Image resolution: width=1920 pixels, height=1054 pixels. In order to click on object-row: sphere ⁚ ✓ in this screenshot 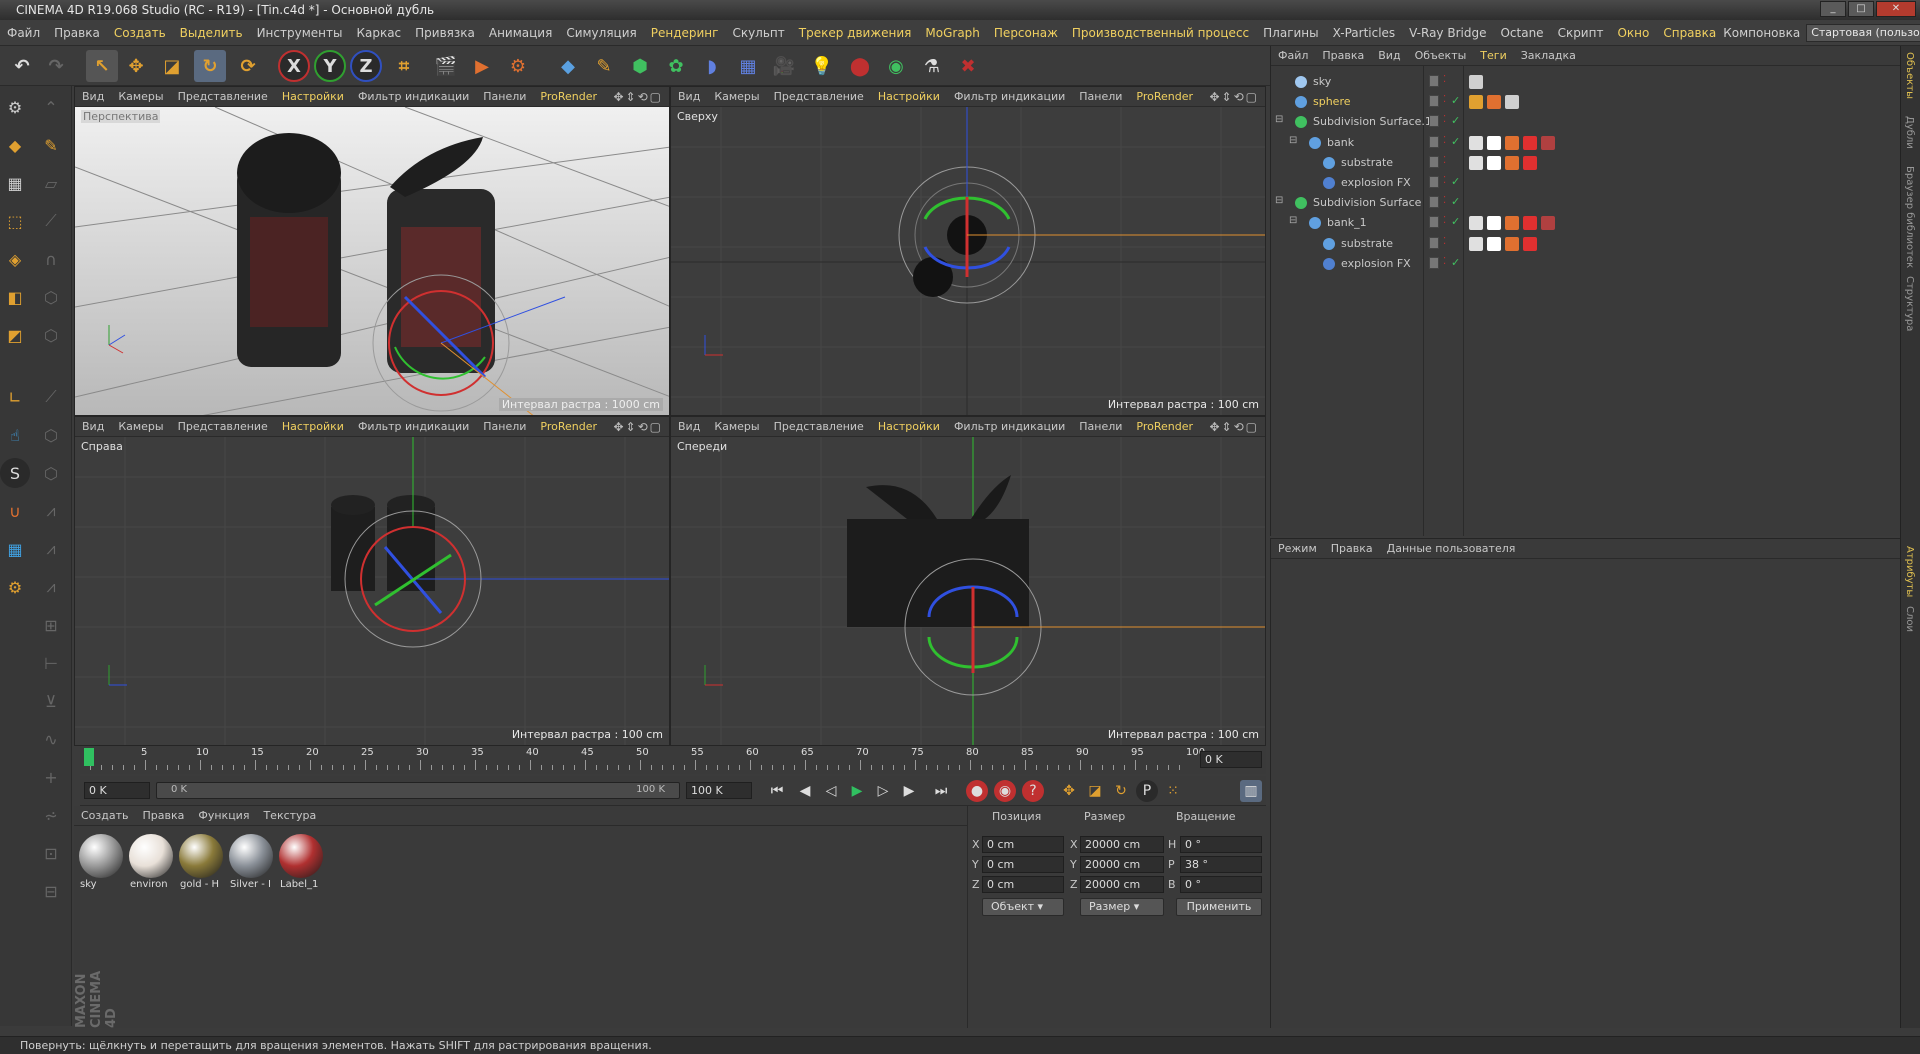, I will do `click(1586, 102)`.